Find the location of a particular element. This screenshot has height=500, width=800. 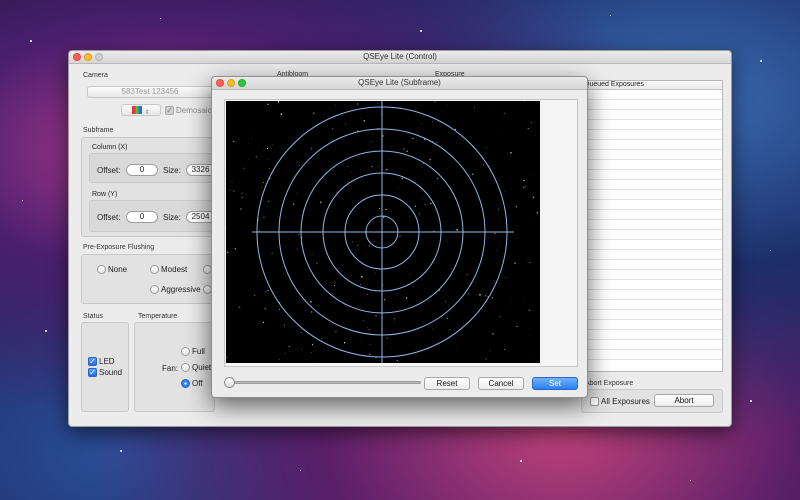

fan-quiet-radio is located at coordinates (185, 367).